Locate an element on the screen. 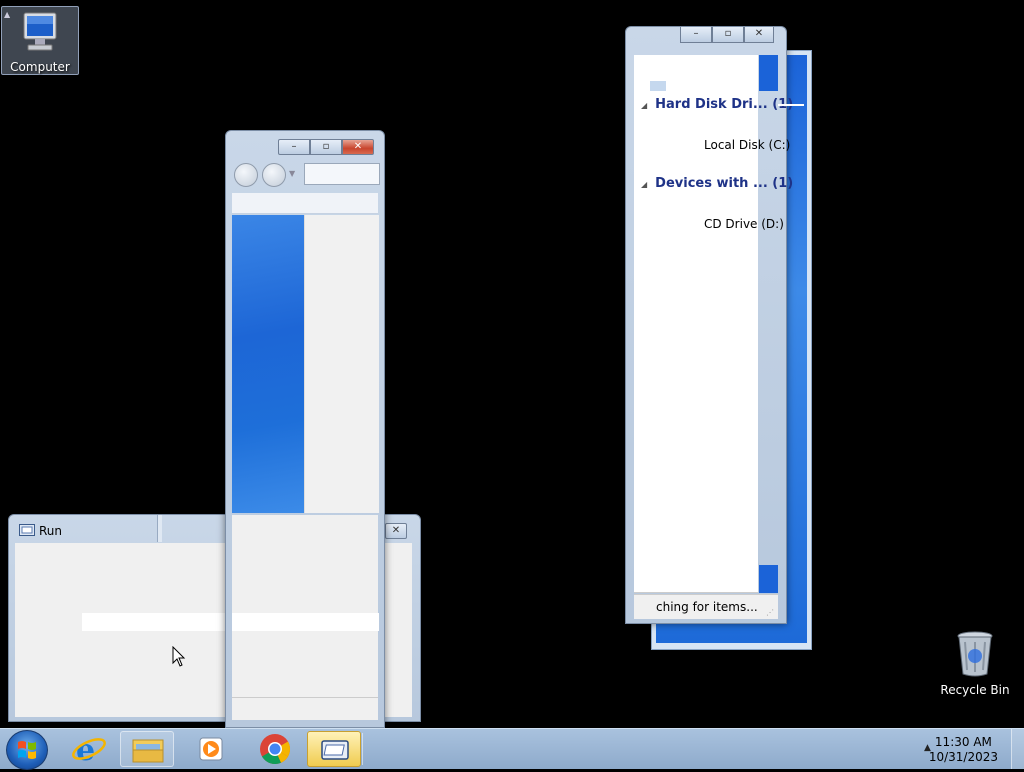  computer-icon is located at coordinates (40, 31).